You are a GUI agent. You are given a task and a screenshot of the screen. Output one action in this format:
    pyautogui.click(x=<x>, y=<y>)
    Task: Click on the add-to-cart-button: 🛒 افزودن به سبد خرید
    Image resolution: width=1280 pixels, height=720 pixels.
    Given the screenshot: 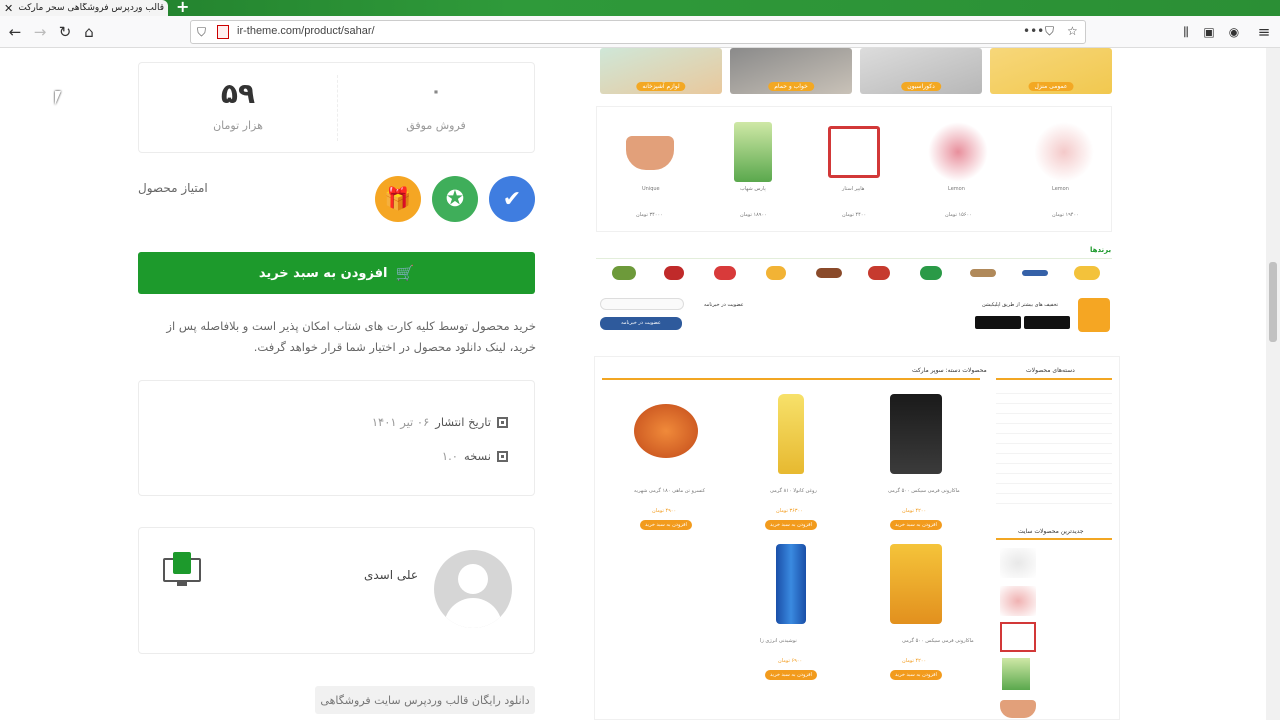 What is the action you would take?
    pyautogui.click(x=336, y=273)
    